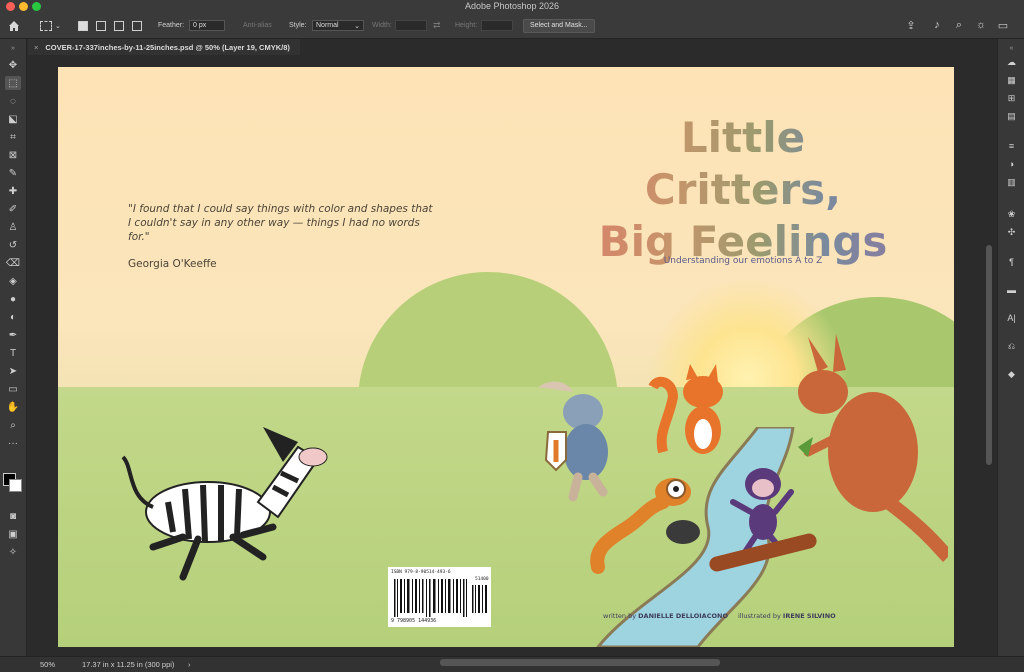 This screenshot has width=1024, height=672. I want to click on properties-icon: ≡, so click(1011, 146).